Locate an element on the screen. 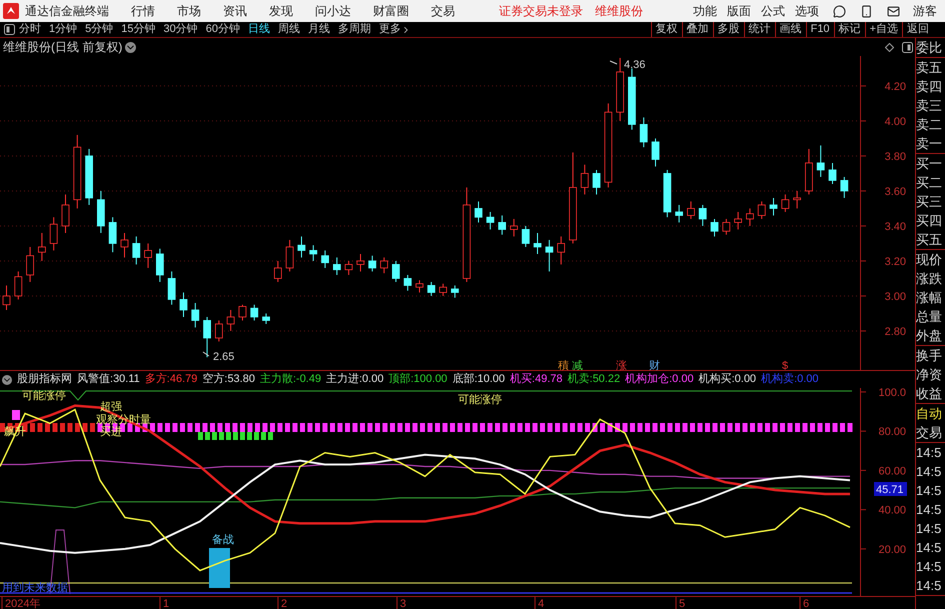 The image size is (945, 609). menu-item: 交易 is located at coordinates (443, 11).